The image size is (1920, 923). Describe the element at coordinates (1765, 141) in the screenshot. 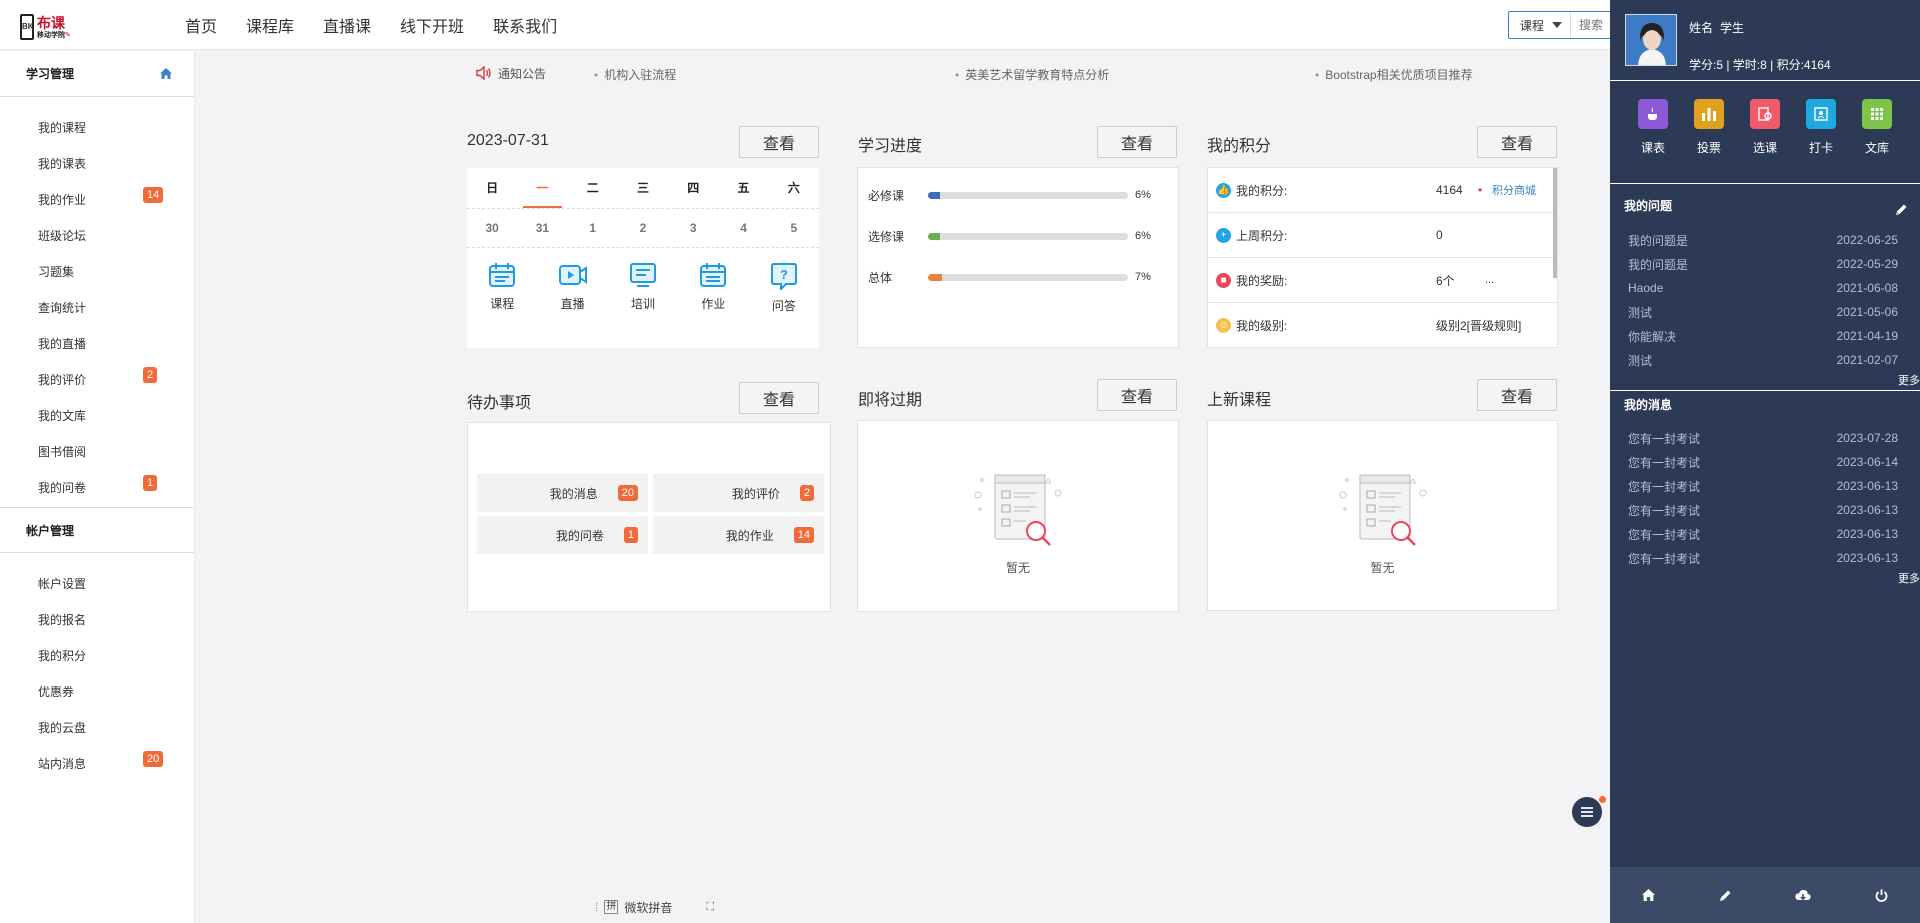

I see `quick-action: 选课` at that location.